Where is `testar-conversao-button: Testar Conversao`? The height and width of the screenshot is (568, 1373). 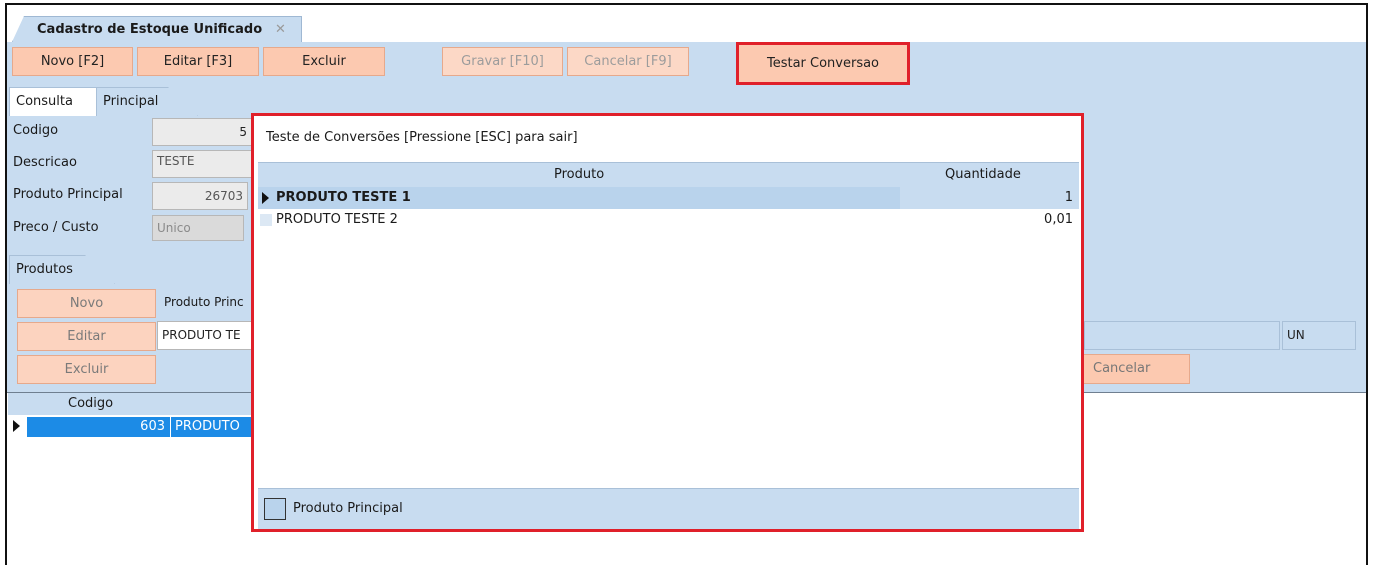 testar-conversao-button: Testar Conversao is located at coordinates (823, 63).